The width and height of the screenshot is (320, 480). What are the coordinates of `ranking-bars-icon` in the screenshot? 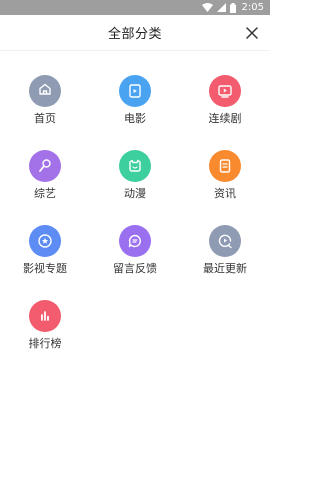 It's located at (45, 316).